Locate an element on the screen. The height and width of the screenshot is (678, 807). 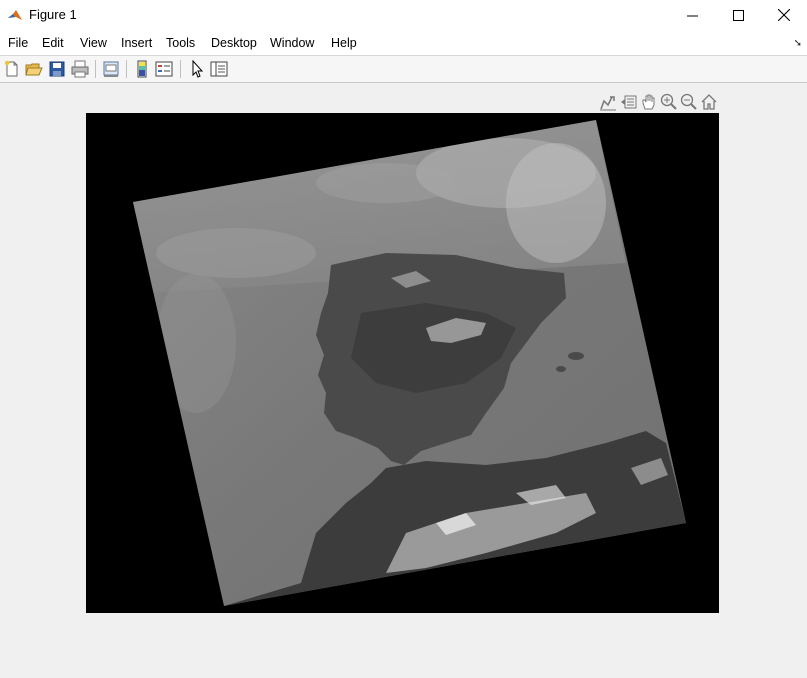
save-icon is located at coordinates (57, 69).